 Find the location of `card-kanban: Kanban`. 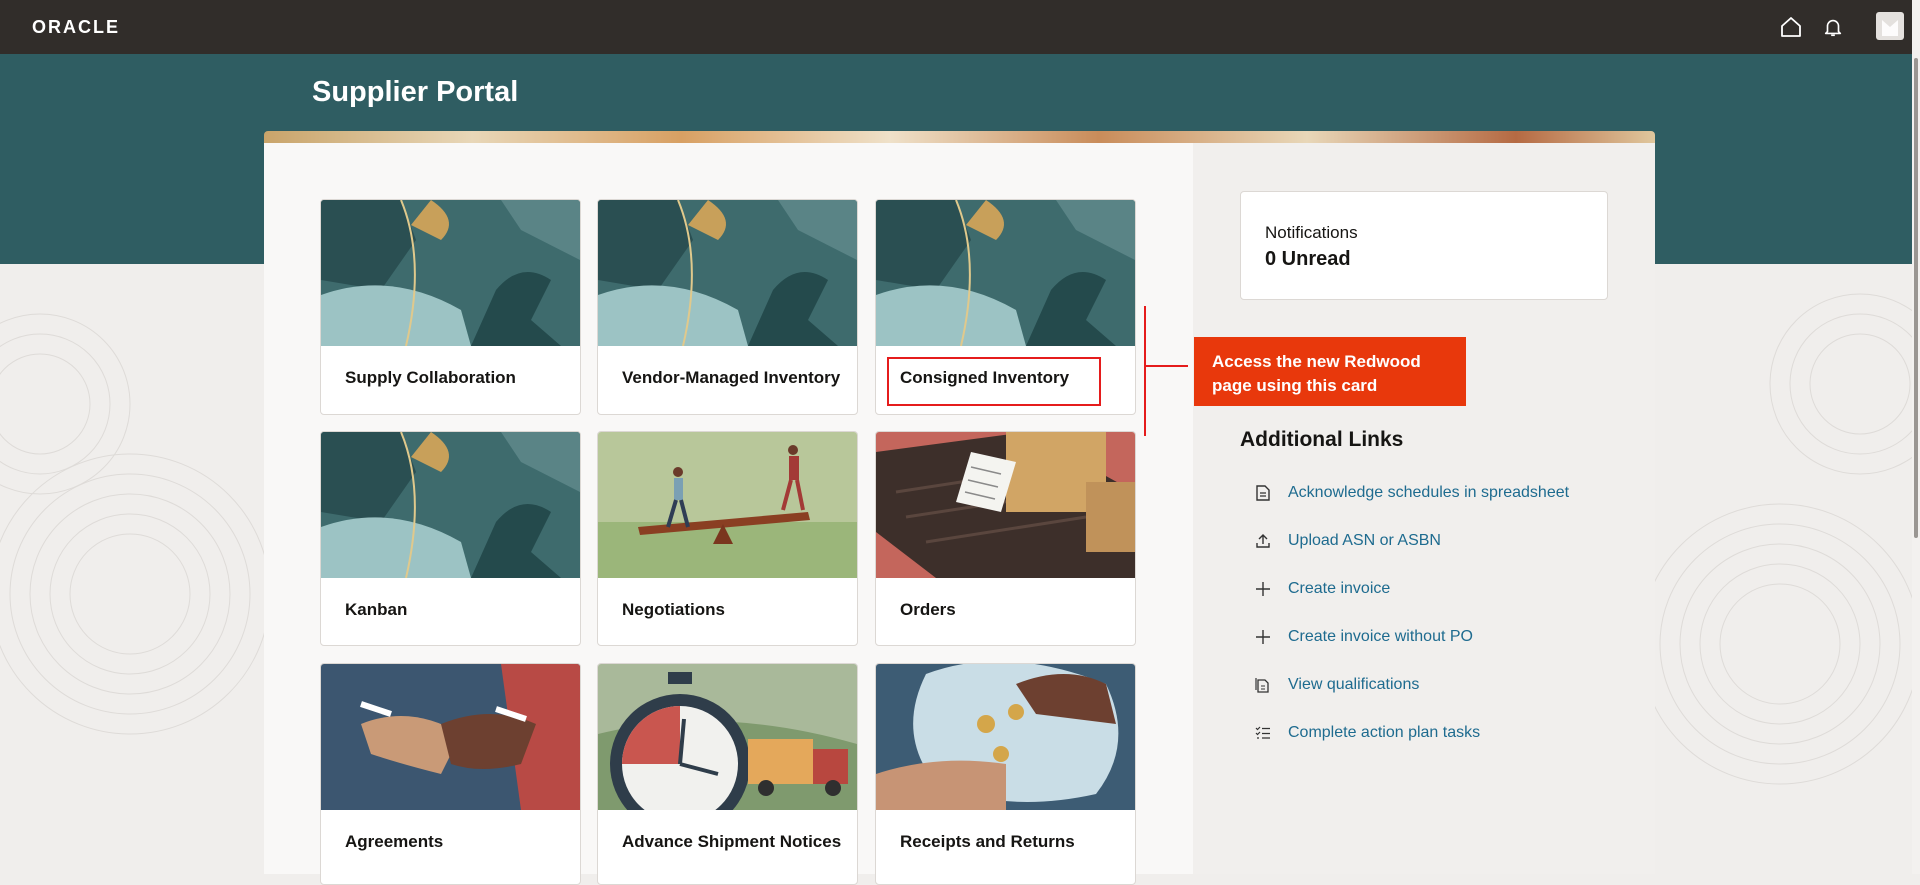

card-kanban: Kanban is located at coordinates (450, 538).